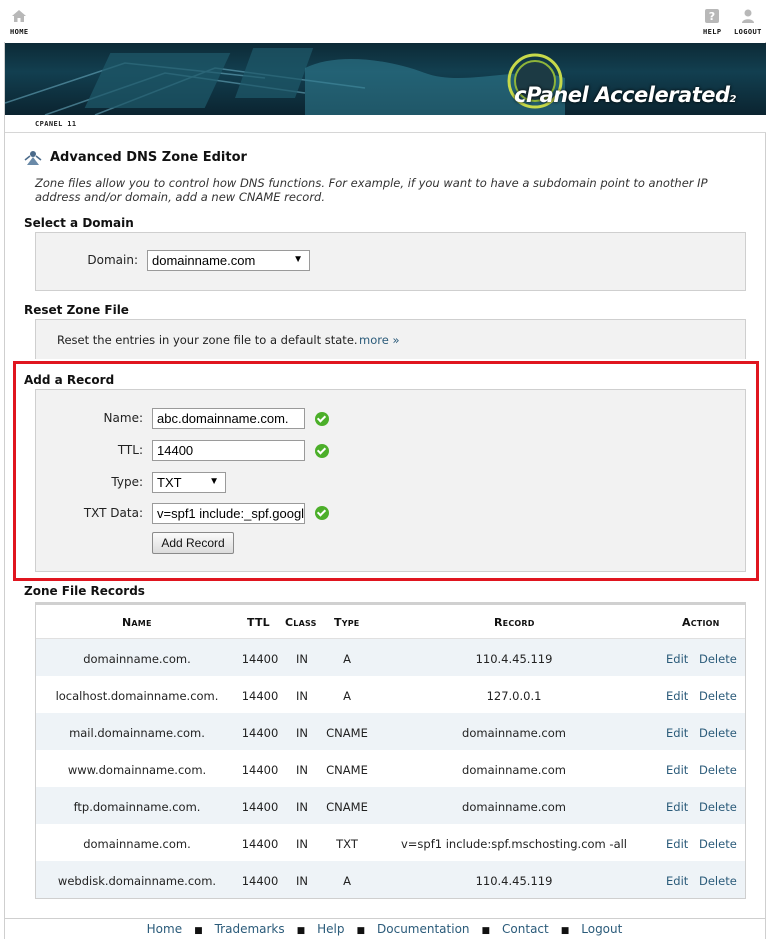 This screenshot has width=769, height=939. What do you see at coordinates (137, 807) in the screenshot?
I see `record-name: ftp.domainname.com.` at bounding box center [137, 807].